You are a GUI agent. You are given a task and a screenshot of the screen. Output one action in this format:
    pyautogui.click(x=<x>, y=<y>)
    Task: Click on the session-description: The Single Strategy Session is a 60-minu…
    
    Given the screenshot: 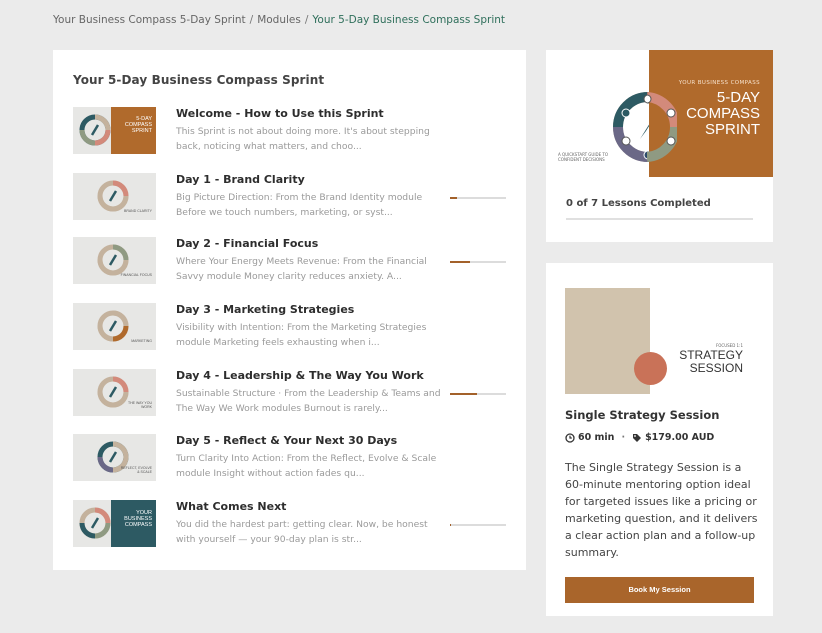 What is the action you would take?
    pyautogui.click(x=661, y=510)
    